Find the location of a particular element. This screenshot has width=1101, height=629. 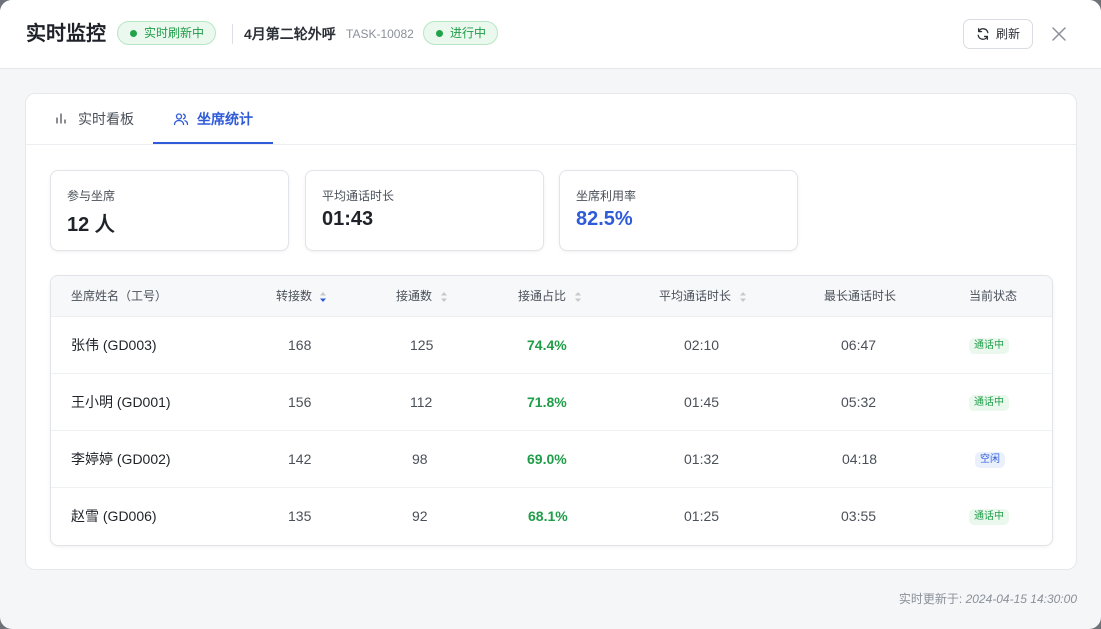

agent-name: 李婷婷 (GD002) is located at coordinates (121, 459).